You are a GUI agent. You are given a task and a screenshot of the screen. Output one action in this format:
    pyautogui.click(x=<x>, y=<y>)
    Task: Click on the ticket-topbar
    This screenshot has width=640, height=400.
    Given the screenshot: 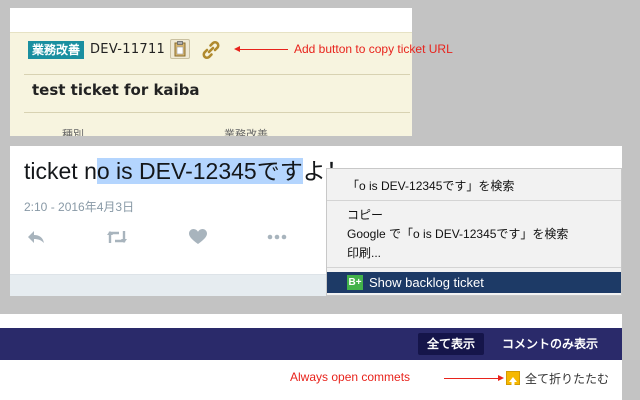 What is the action you would take?
    pyautogui.click(x=211, y=20)
    